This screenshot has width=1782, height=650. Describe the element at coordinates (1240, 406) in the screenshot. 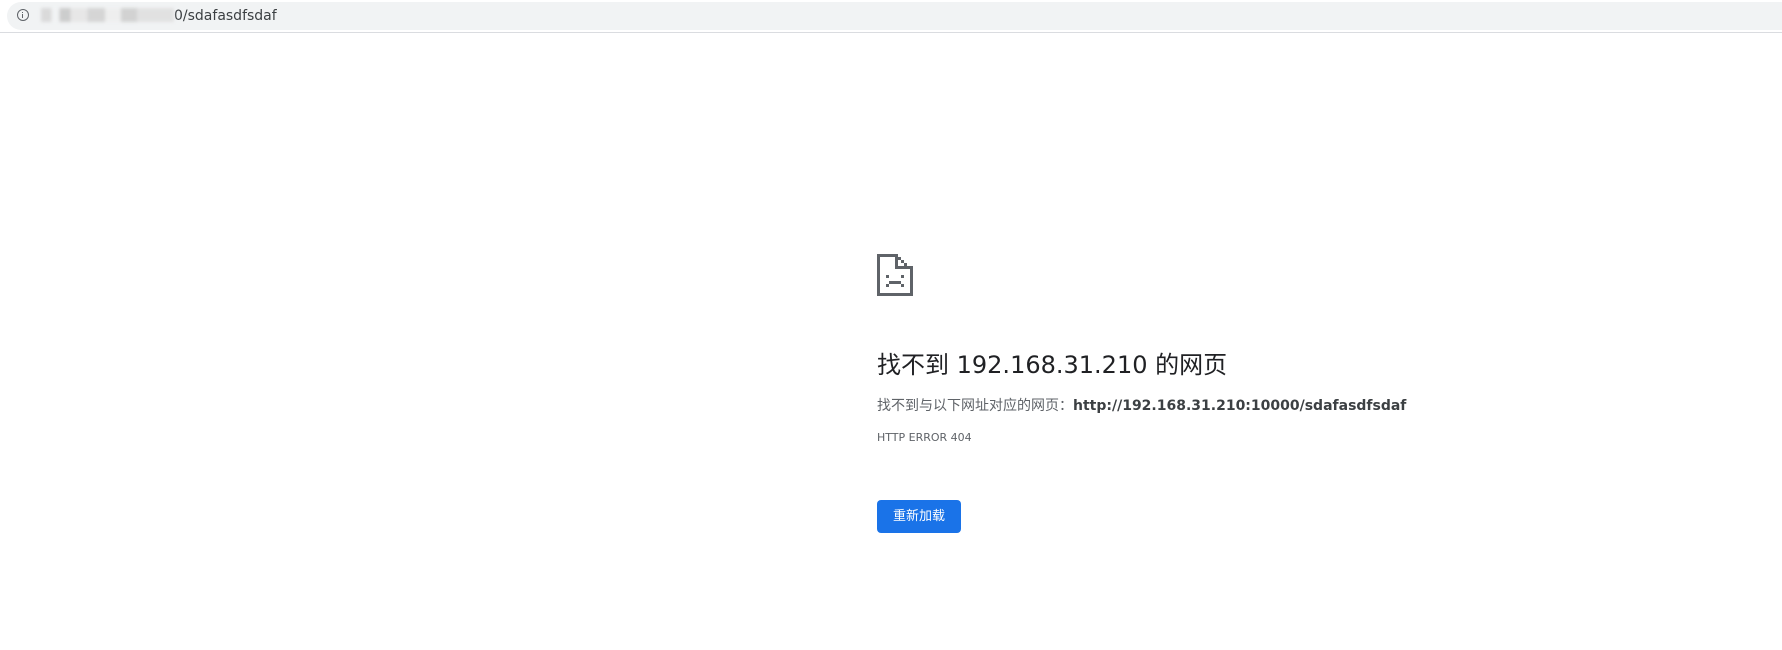

I see `error-url: http://192.168.31.210:10000/sdafasdfsdaf` at that location.